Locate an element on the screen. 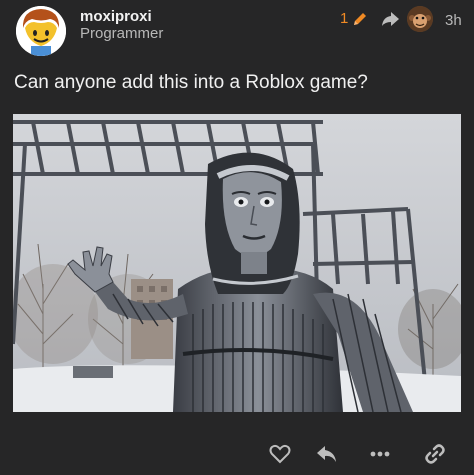  post-body: Can anyone add this into a Roblox game? is located at coordinates (191, 82).